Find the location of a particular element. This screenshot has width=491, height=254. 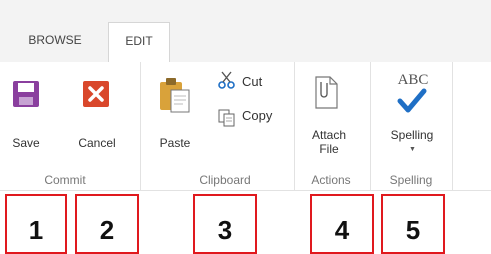

chevron-down-icon: ▼ is located at coordinates (412, 149).